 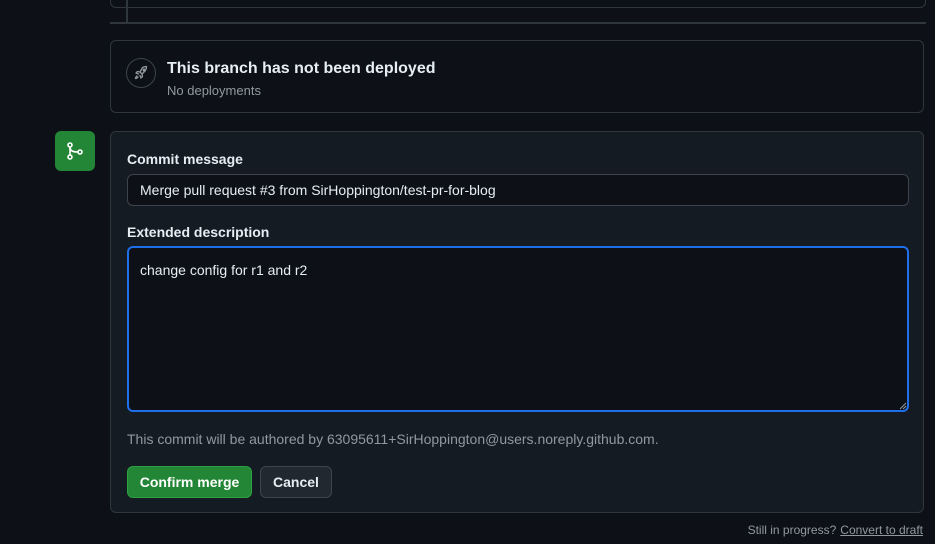 I want to click on cancel-button: Cancel, so click(x=296, y=482).